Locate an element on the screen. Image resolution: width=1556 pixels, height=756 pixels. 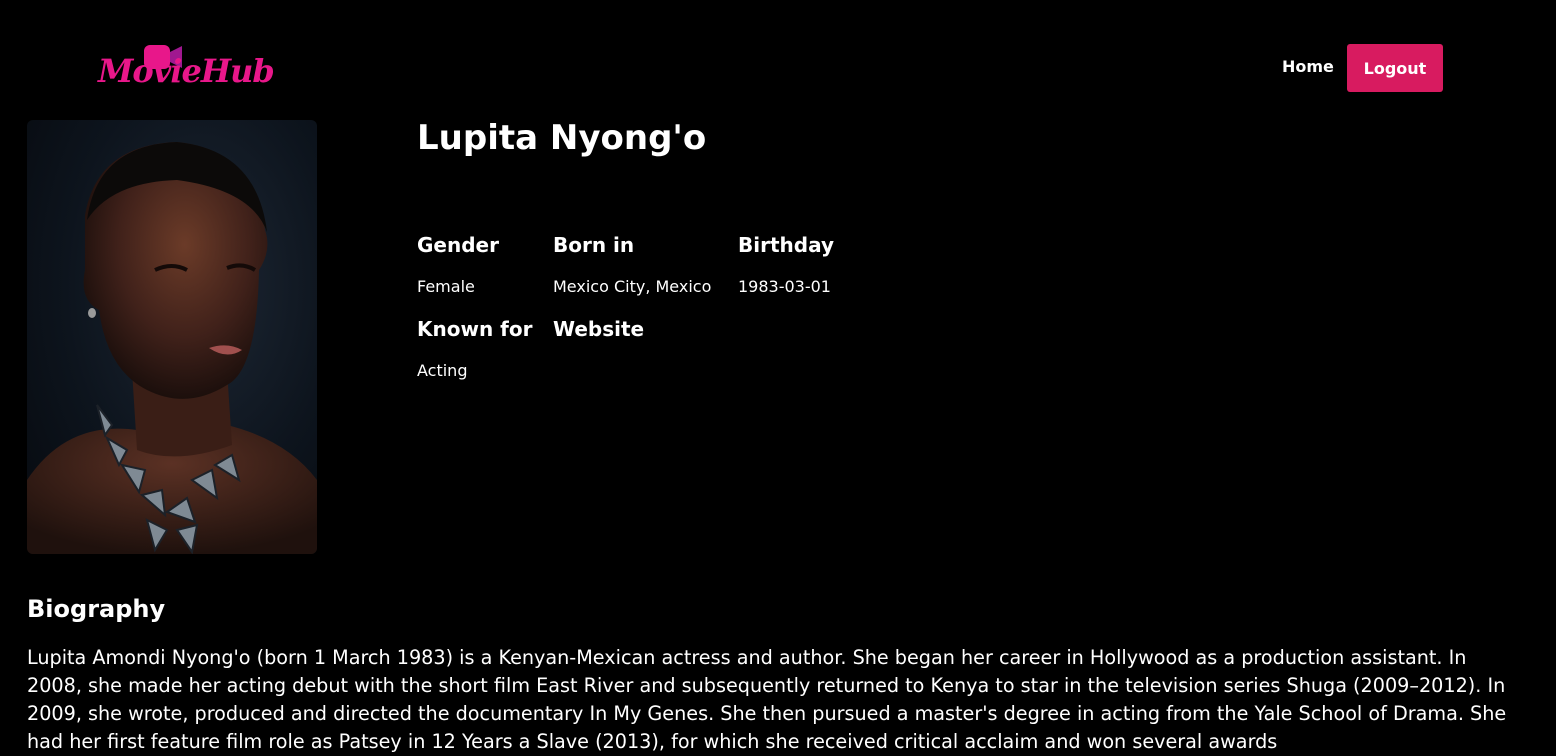
logo-text: MovieHub is located at coordinates (186, 71).